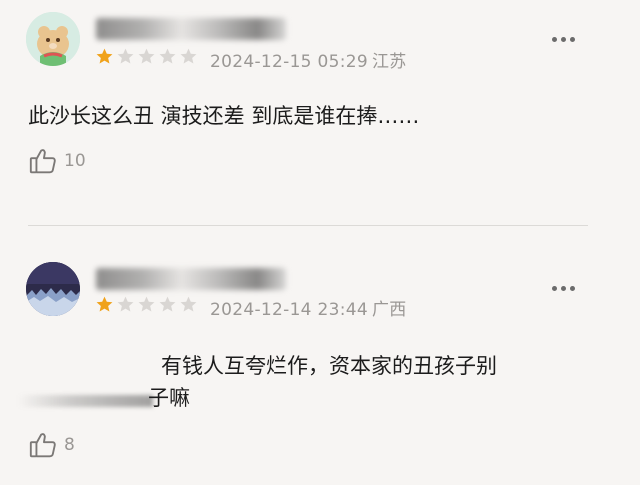  I want to click on like-button: 10, so click(57, 161).